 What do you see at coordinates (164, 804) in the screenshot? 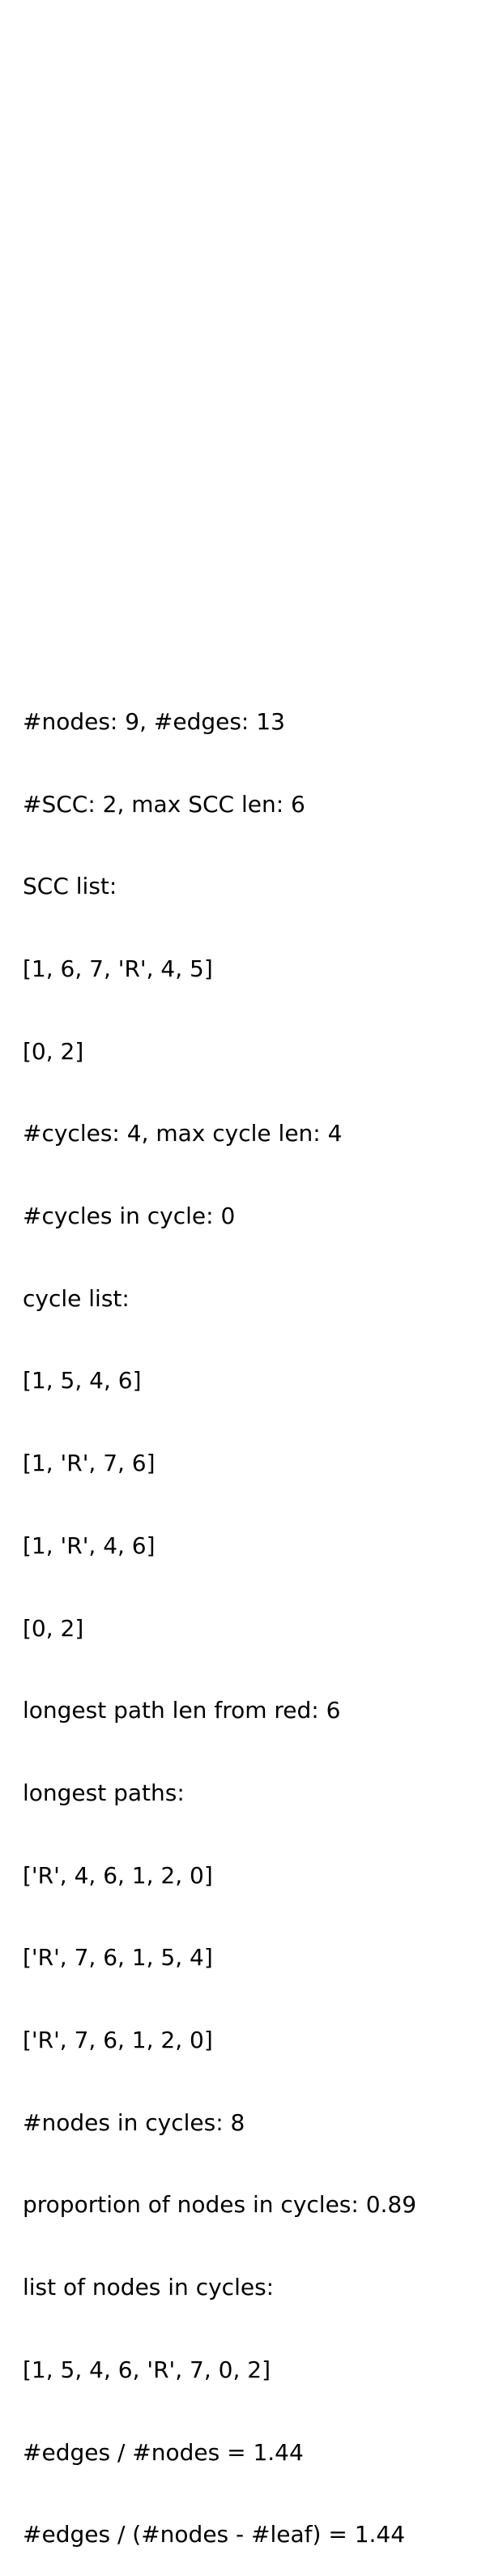
I see `stats-scc-summary: #SCC: 2, max SCC len: 6` at bounding box center [164, 804].